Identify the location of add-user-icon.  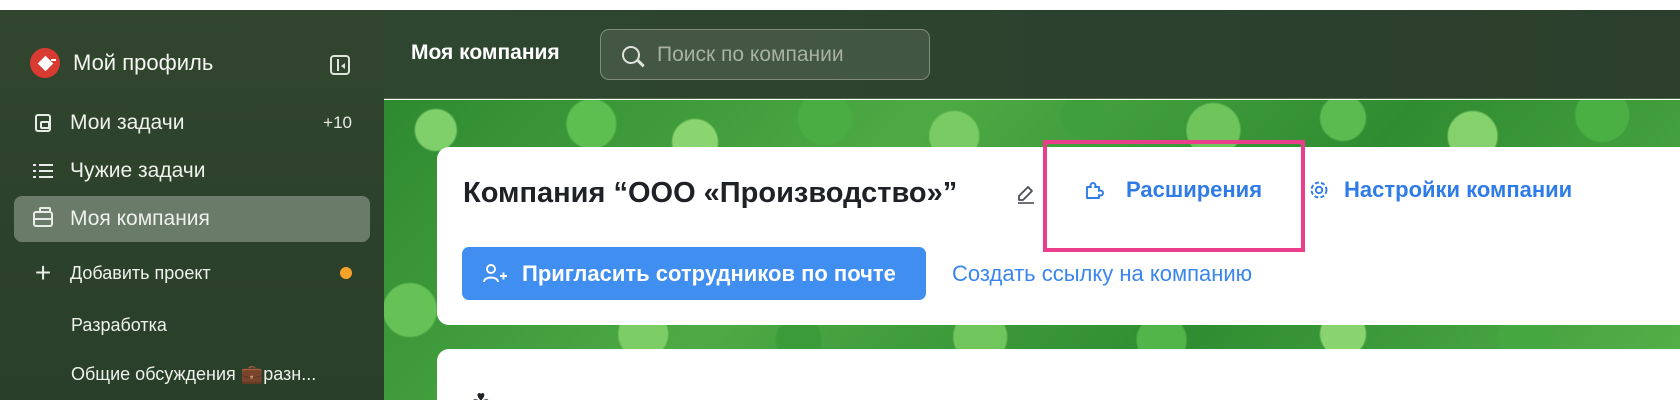
(495, 272).